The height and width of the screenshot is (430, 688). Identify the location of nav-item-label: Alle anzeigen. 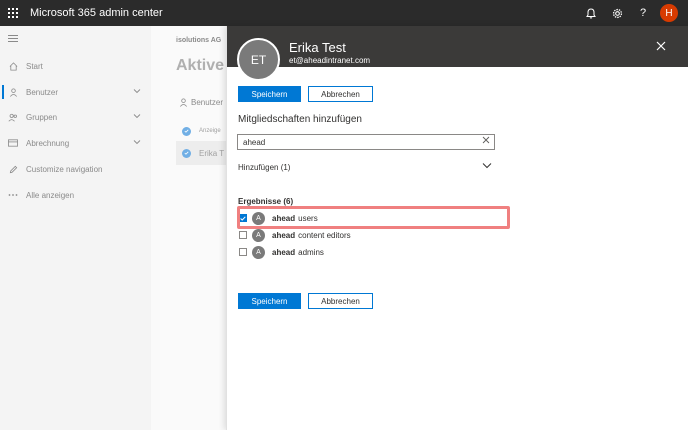
(50, 195).